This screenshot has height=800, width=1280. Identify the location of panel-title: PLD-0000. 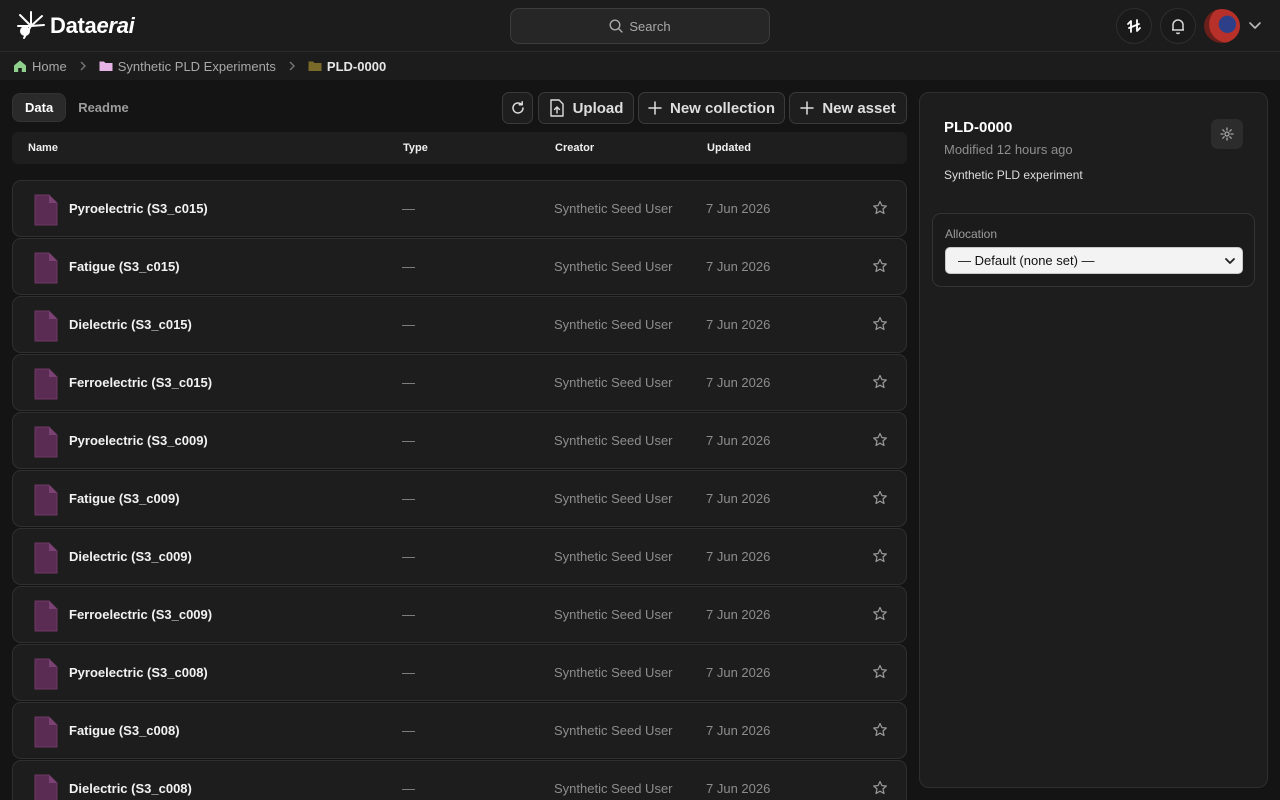
(978, 127).